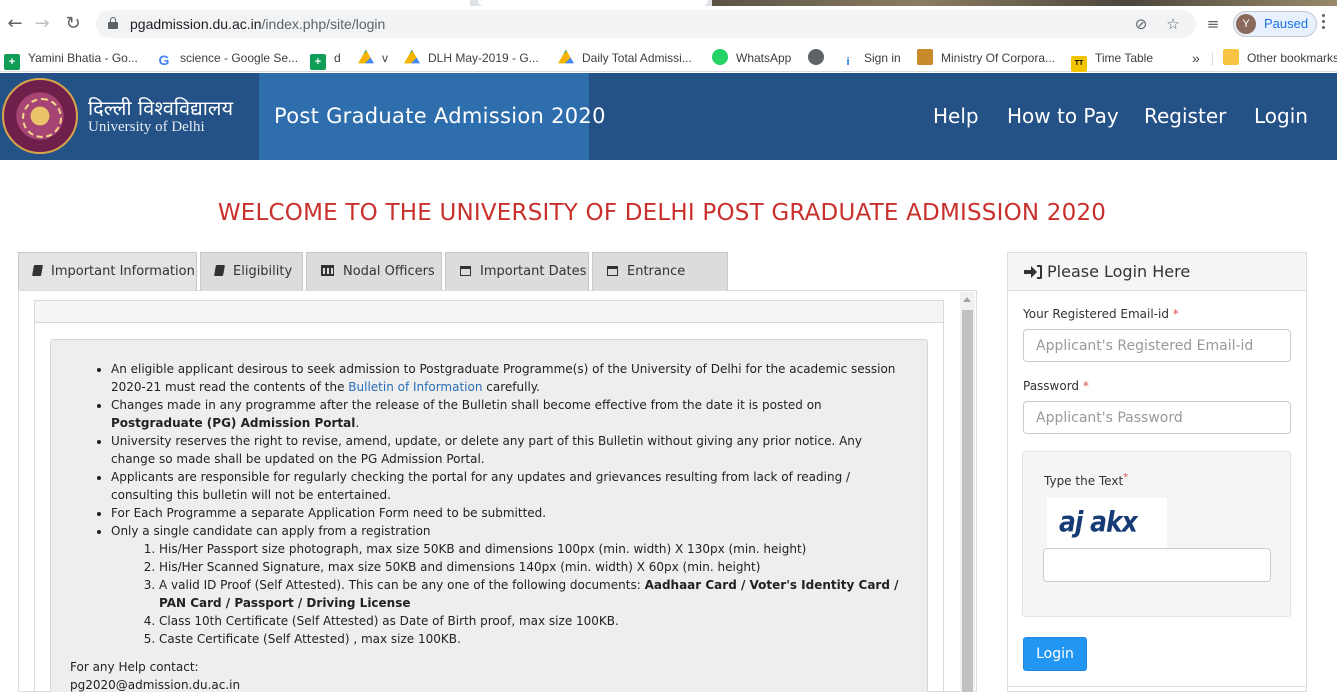  What do you see at coordinates (42, 24) in the screenshot?
I see `forward-icon: →` at bounding box center [42, 24].